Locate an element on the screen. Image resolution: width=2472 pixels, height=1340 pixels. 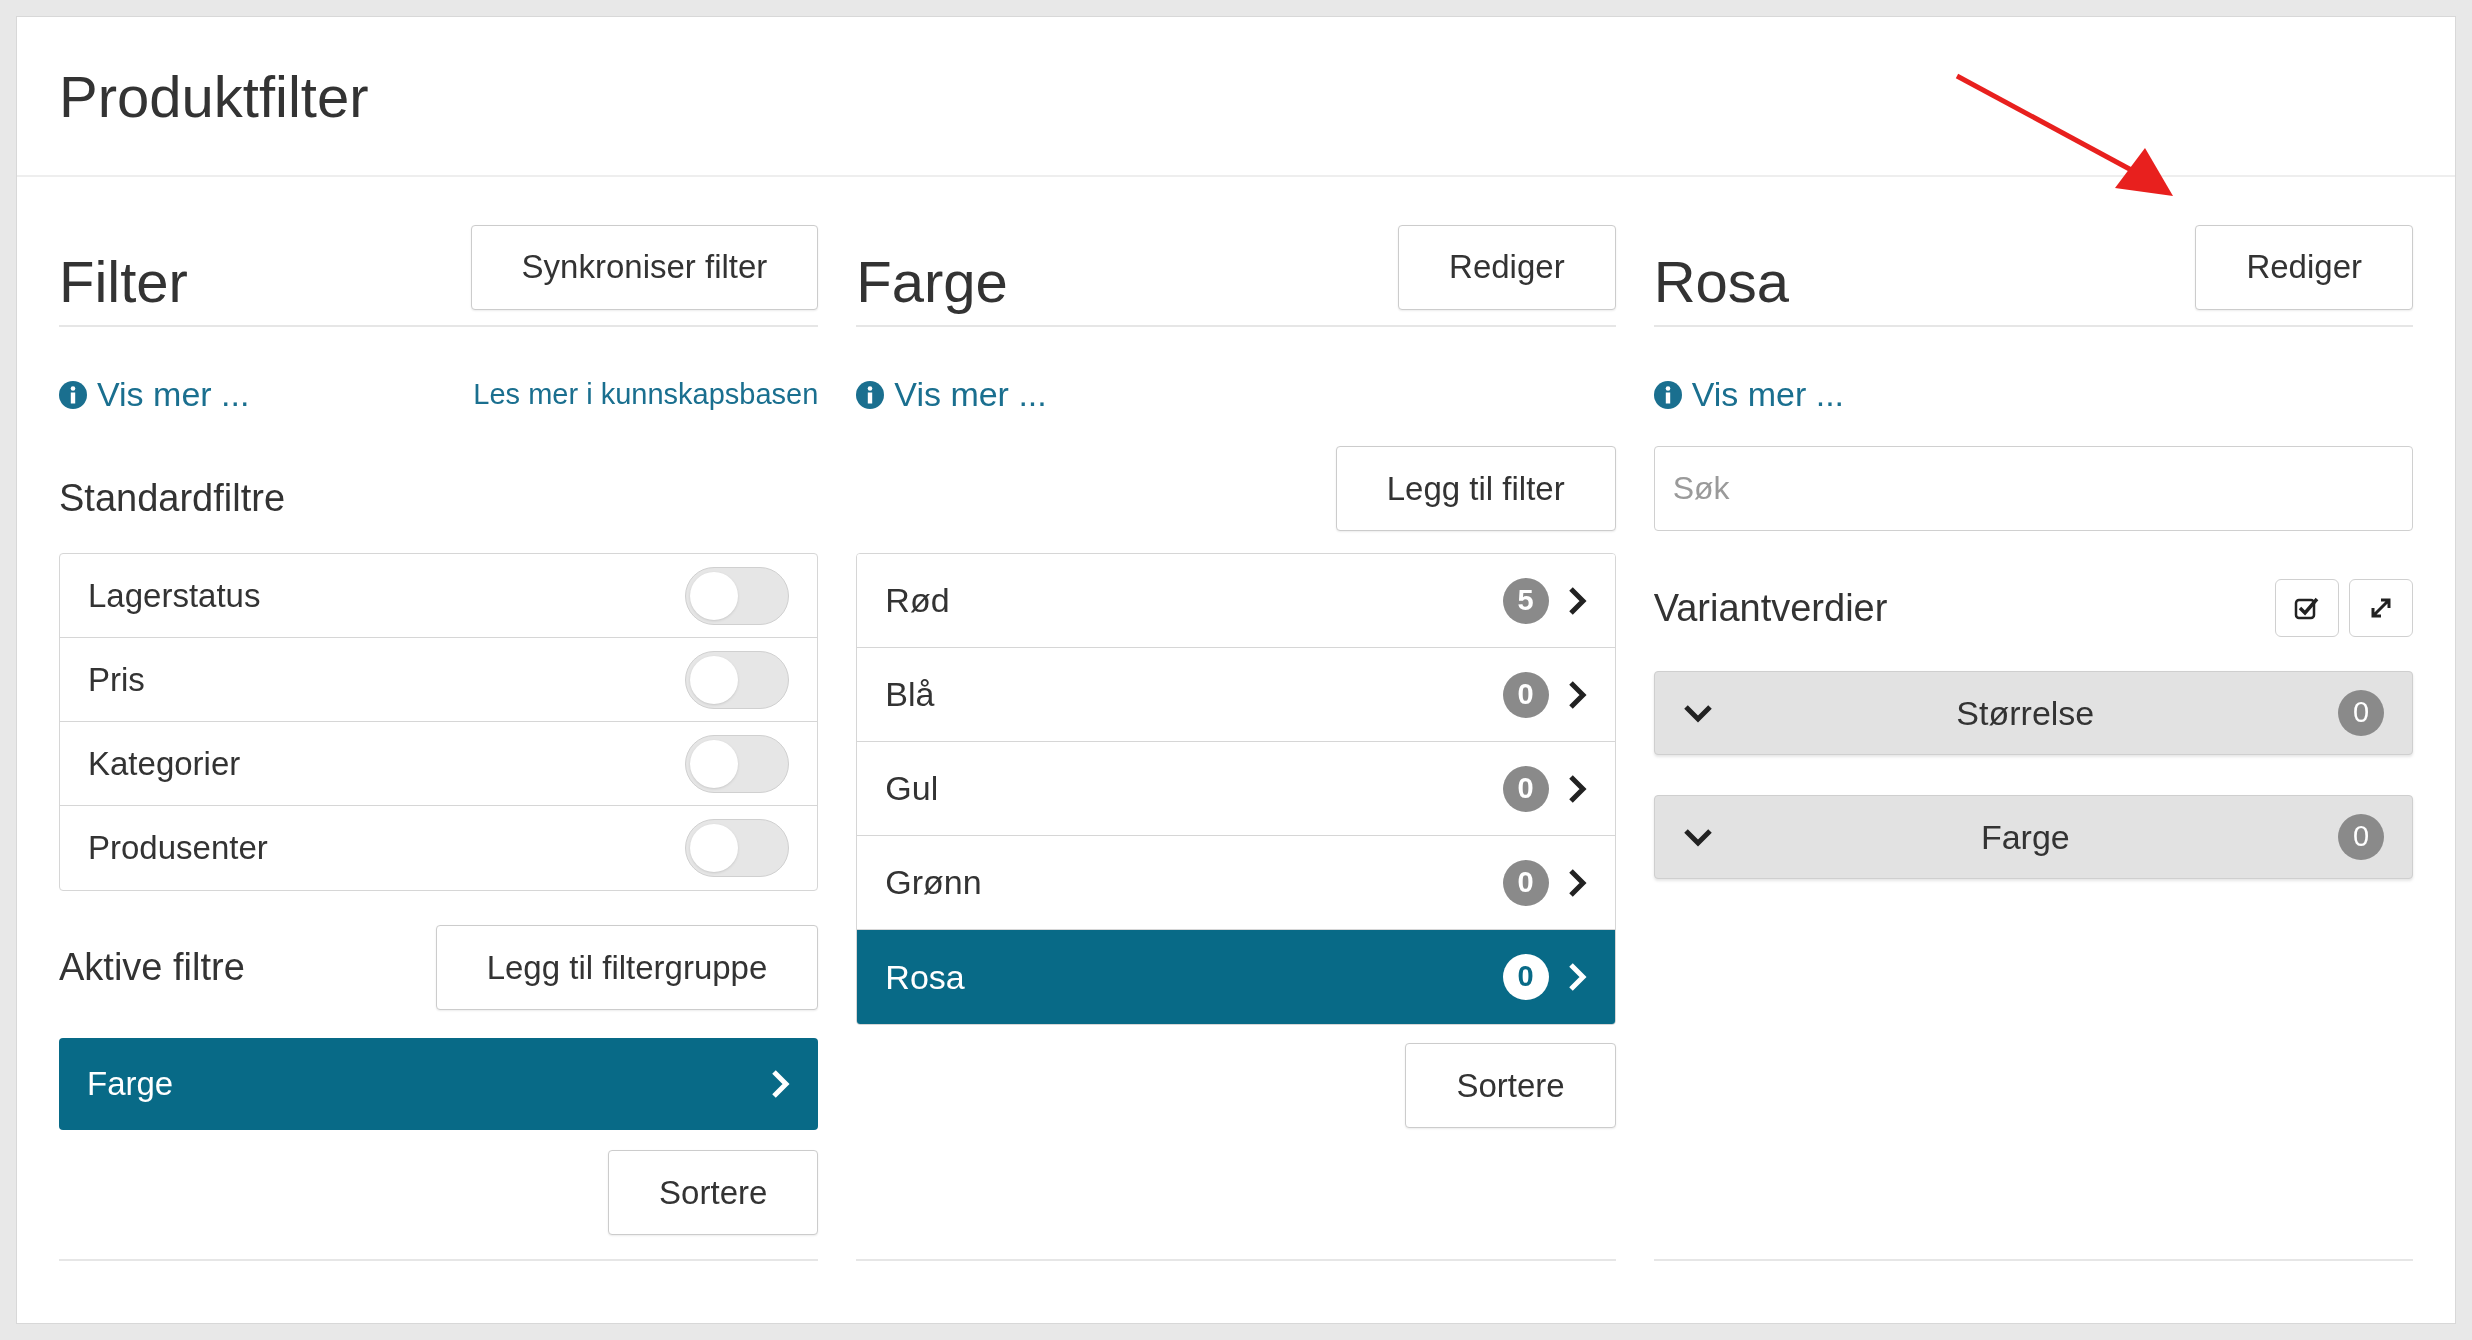
filter-label: Produsenter is located at coordinates (178, 848).